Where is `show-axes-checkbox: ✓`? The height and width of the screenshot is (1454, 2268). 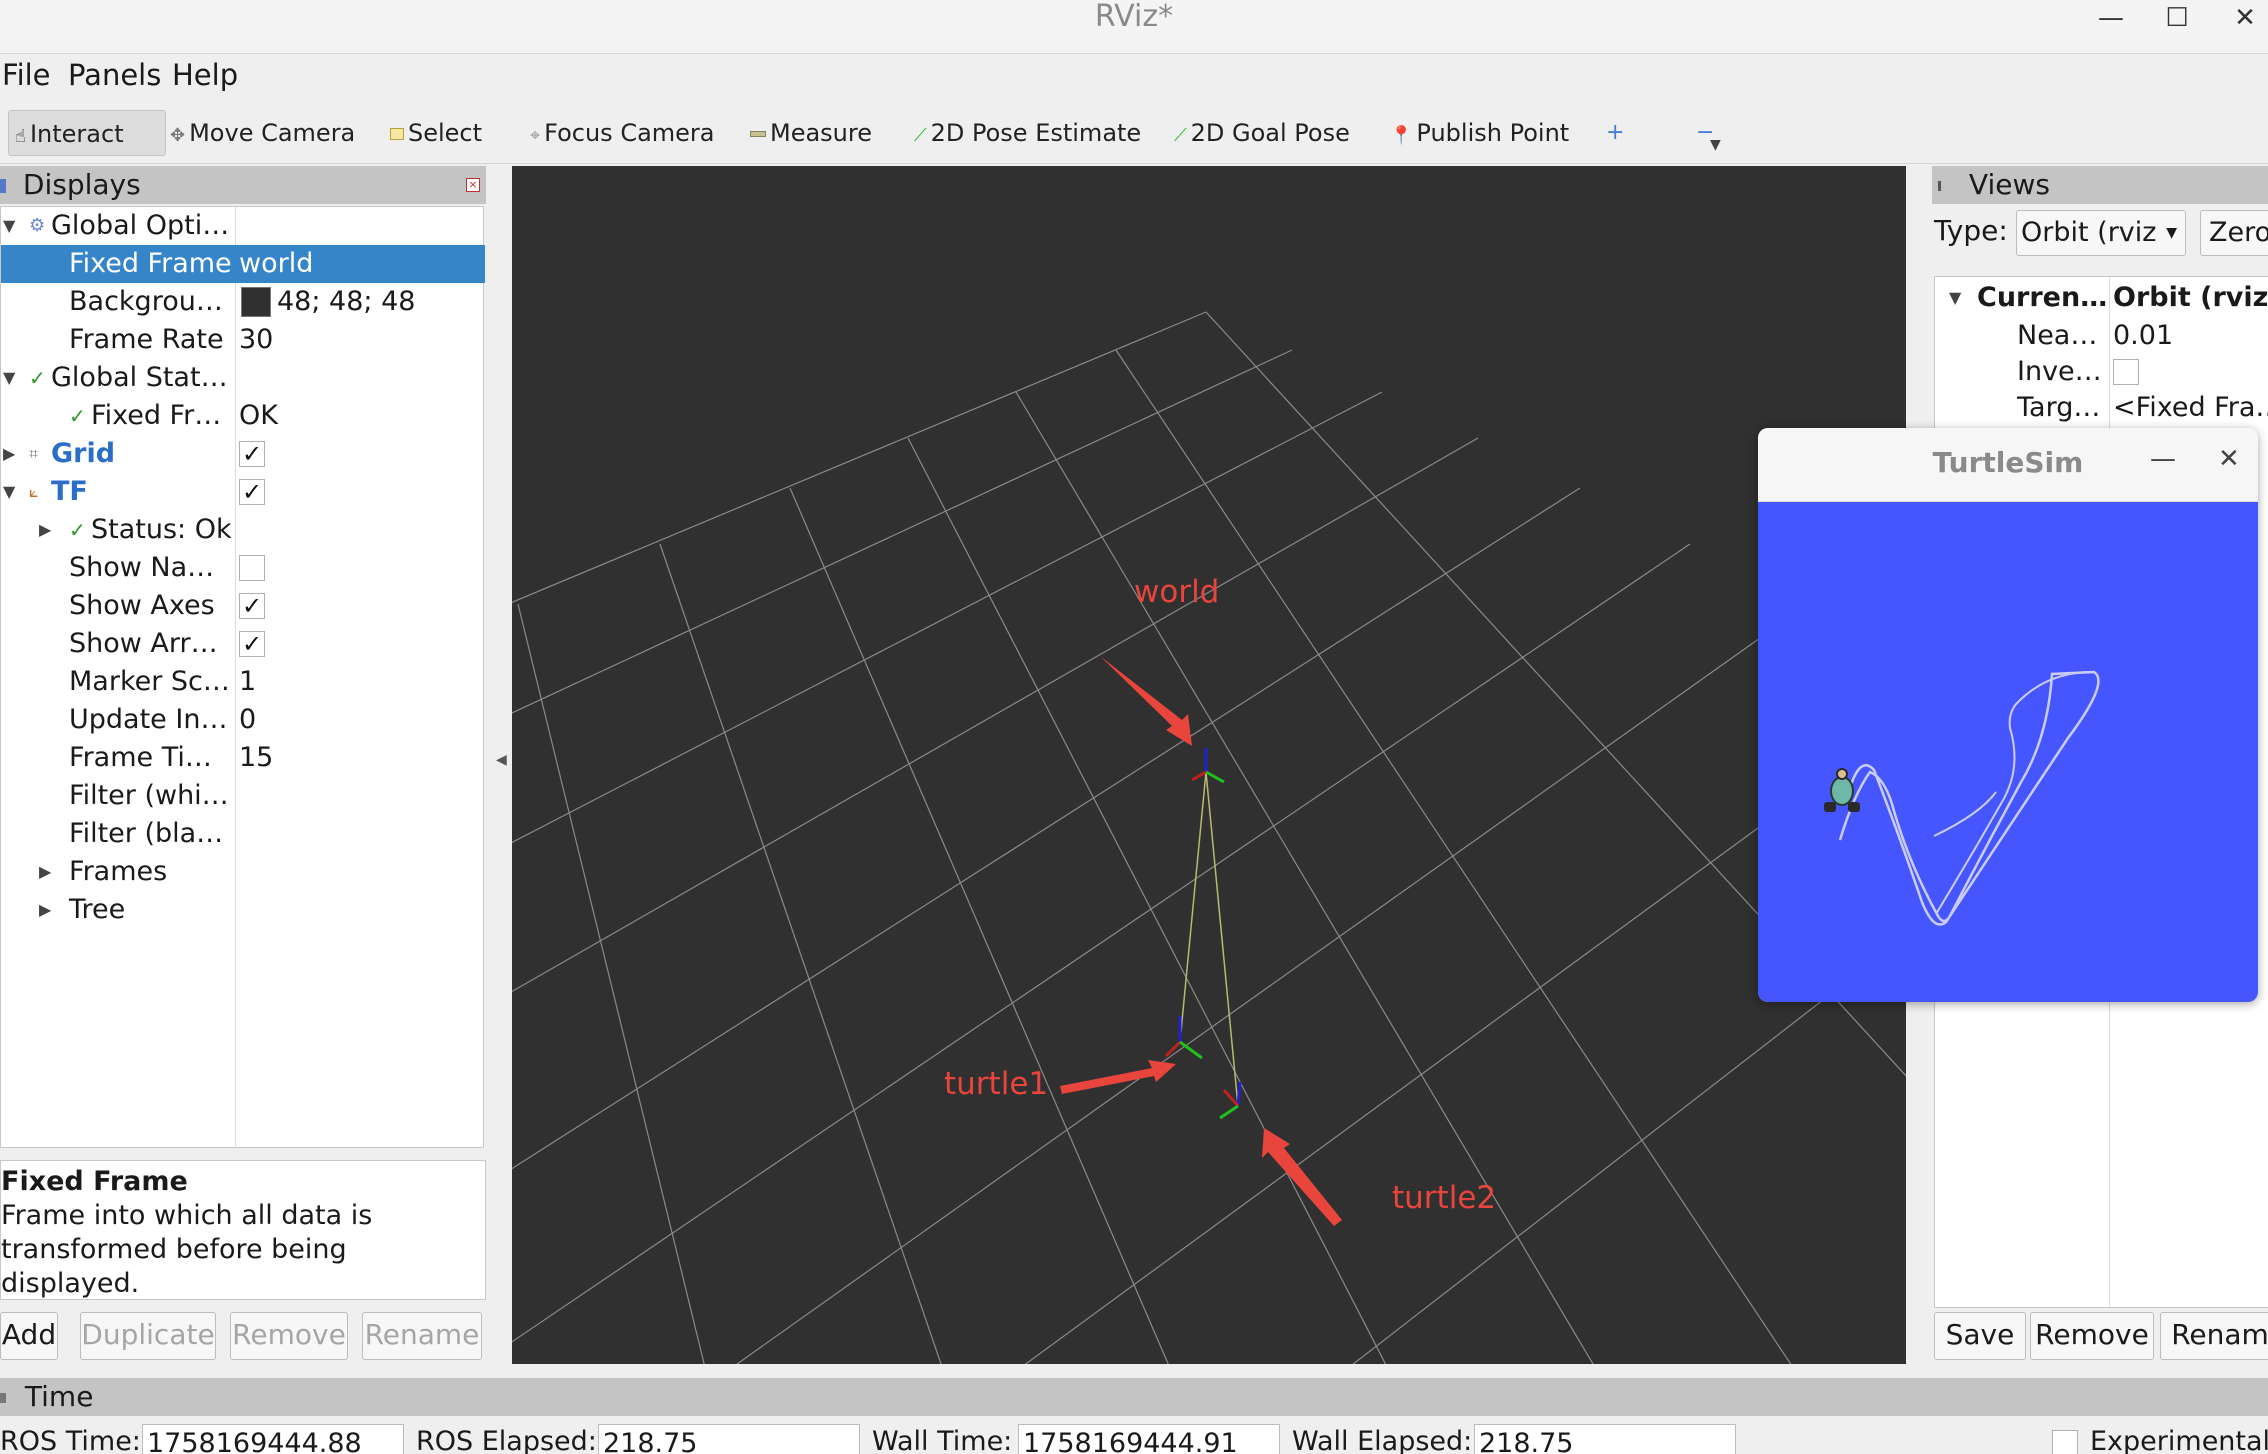 show-axes-checkbox: ✓ is located at coordinates (252, 606).